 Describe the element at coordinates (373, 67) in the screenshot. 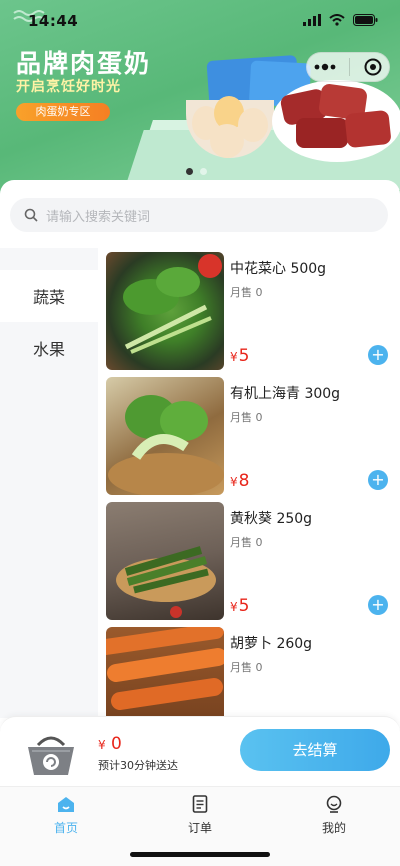

I see `target-icon` at that location.